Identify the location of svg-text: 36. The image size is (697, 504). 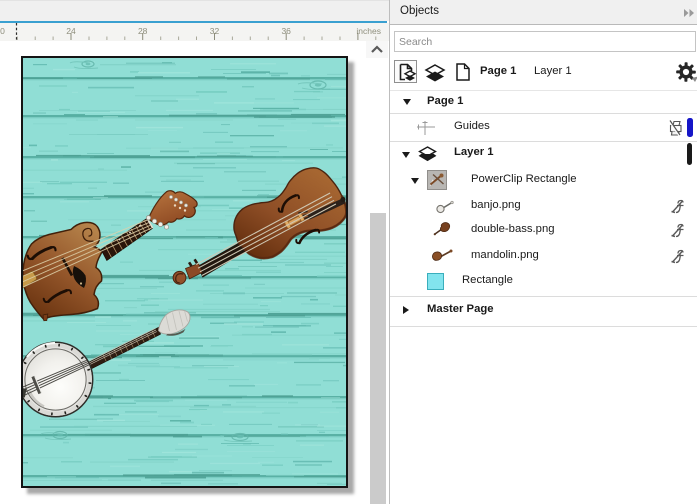
(286, 31).